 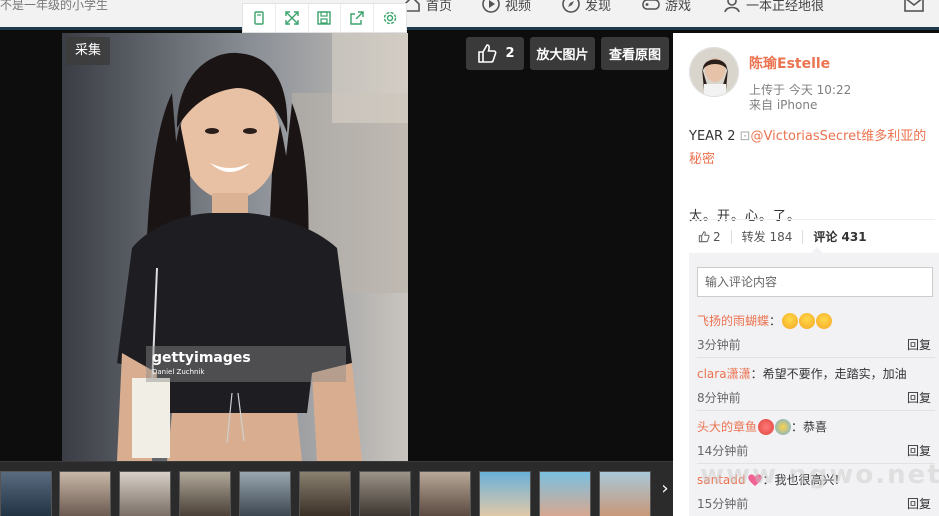 I want to click on view-original-button: 查看原图, so click(x=635, y=53).